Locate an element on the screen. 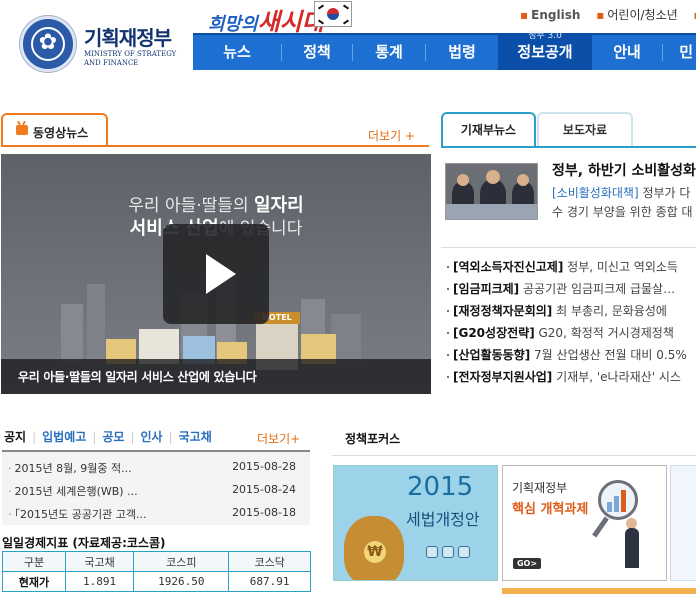  top-news-title: 정부, 하반기 소비활성화 is located at coordinates (624, 170).